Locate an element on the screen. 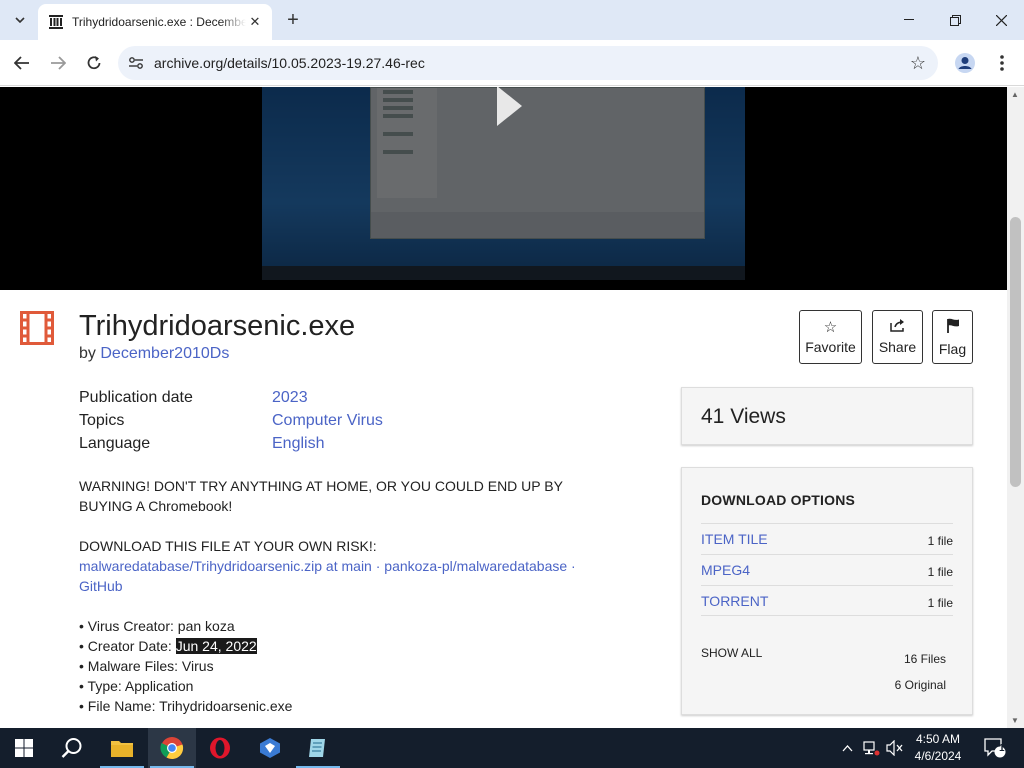 The image size is (1024, 768). bullet-item: • Creator Date: Jun 24, 2022 is located at coordinates (339, 646).